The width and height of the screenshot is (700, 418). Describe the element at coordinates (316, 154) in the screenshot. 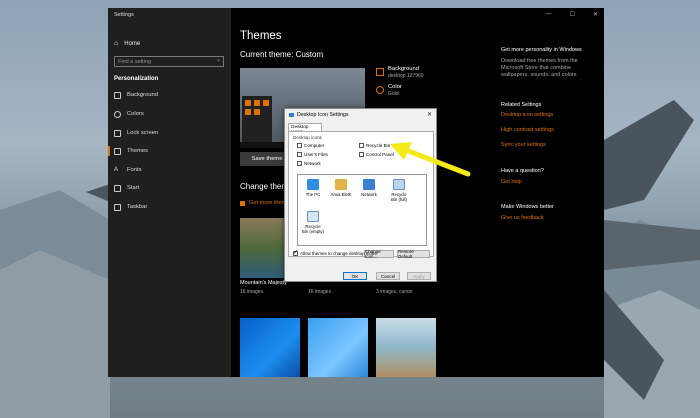

I see `checkbox-label: User's Files` at that location.